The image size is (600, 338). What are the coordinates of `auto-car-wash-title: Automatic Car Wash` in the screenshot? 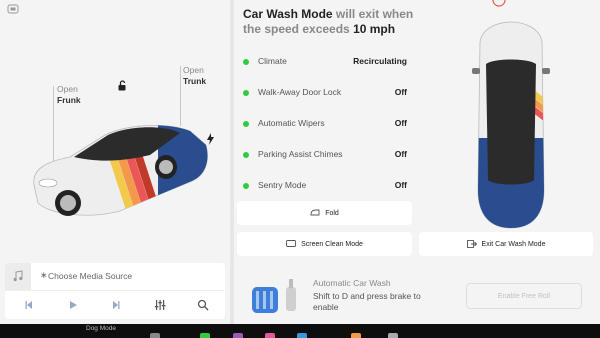 It's located at (352, 283).